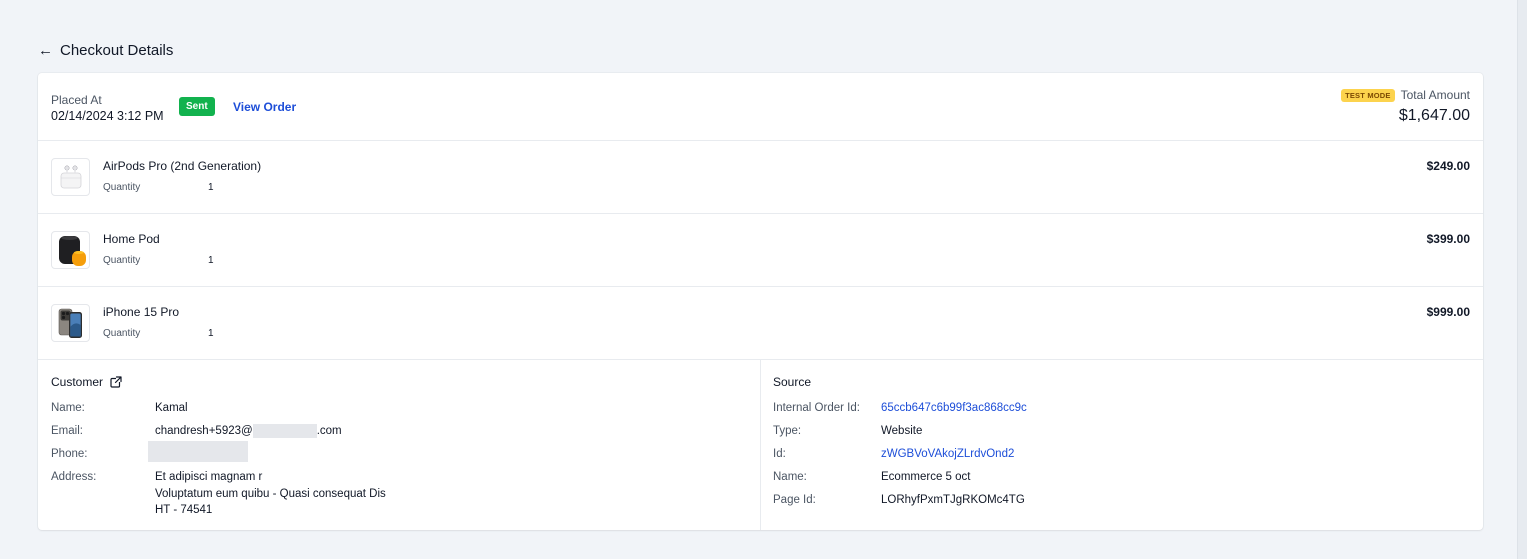 This screenshot has width=1527, height=559. Describe the element at coordinates (77, 382) in the screenshot. I see `customer-title: Customer` at that location.